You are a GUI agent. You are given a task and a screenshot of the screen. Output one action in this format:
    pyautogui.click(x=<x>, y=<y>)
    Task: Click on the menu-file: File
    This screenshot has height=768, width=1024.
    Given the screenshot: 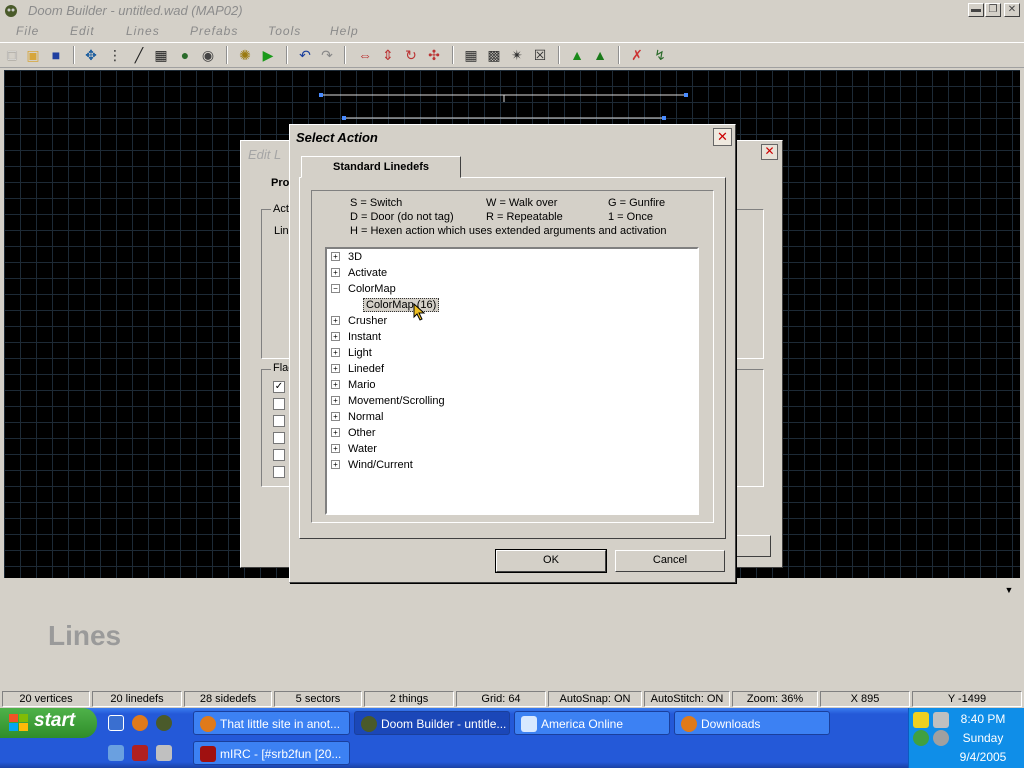 What is the action you would take?
    pyautogui.click(x=27, y=31)
    